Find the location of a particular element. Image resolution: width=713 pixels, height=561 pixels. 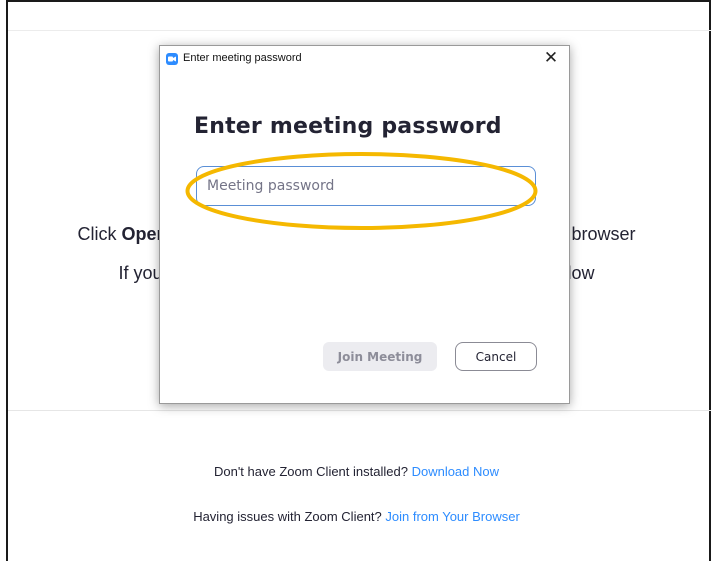

join-meeting-button: Join Meeting is located at coordinates (380, 356).